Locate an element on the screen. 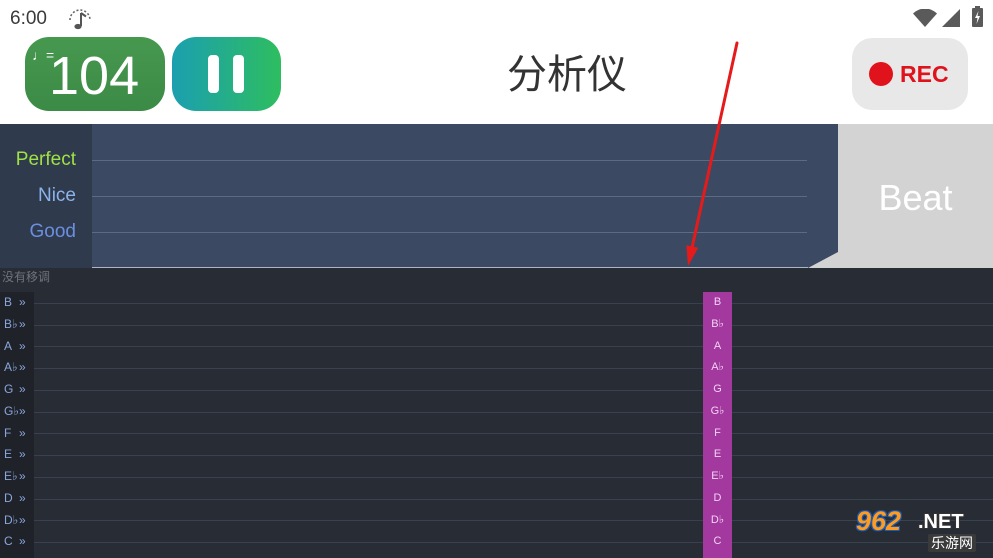 This screenshot has height=558, width=993. note-row-label: E» is located at coordinates (17, 455).